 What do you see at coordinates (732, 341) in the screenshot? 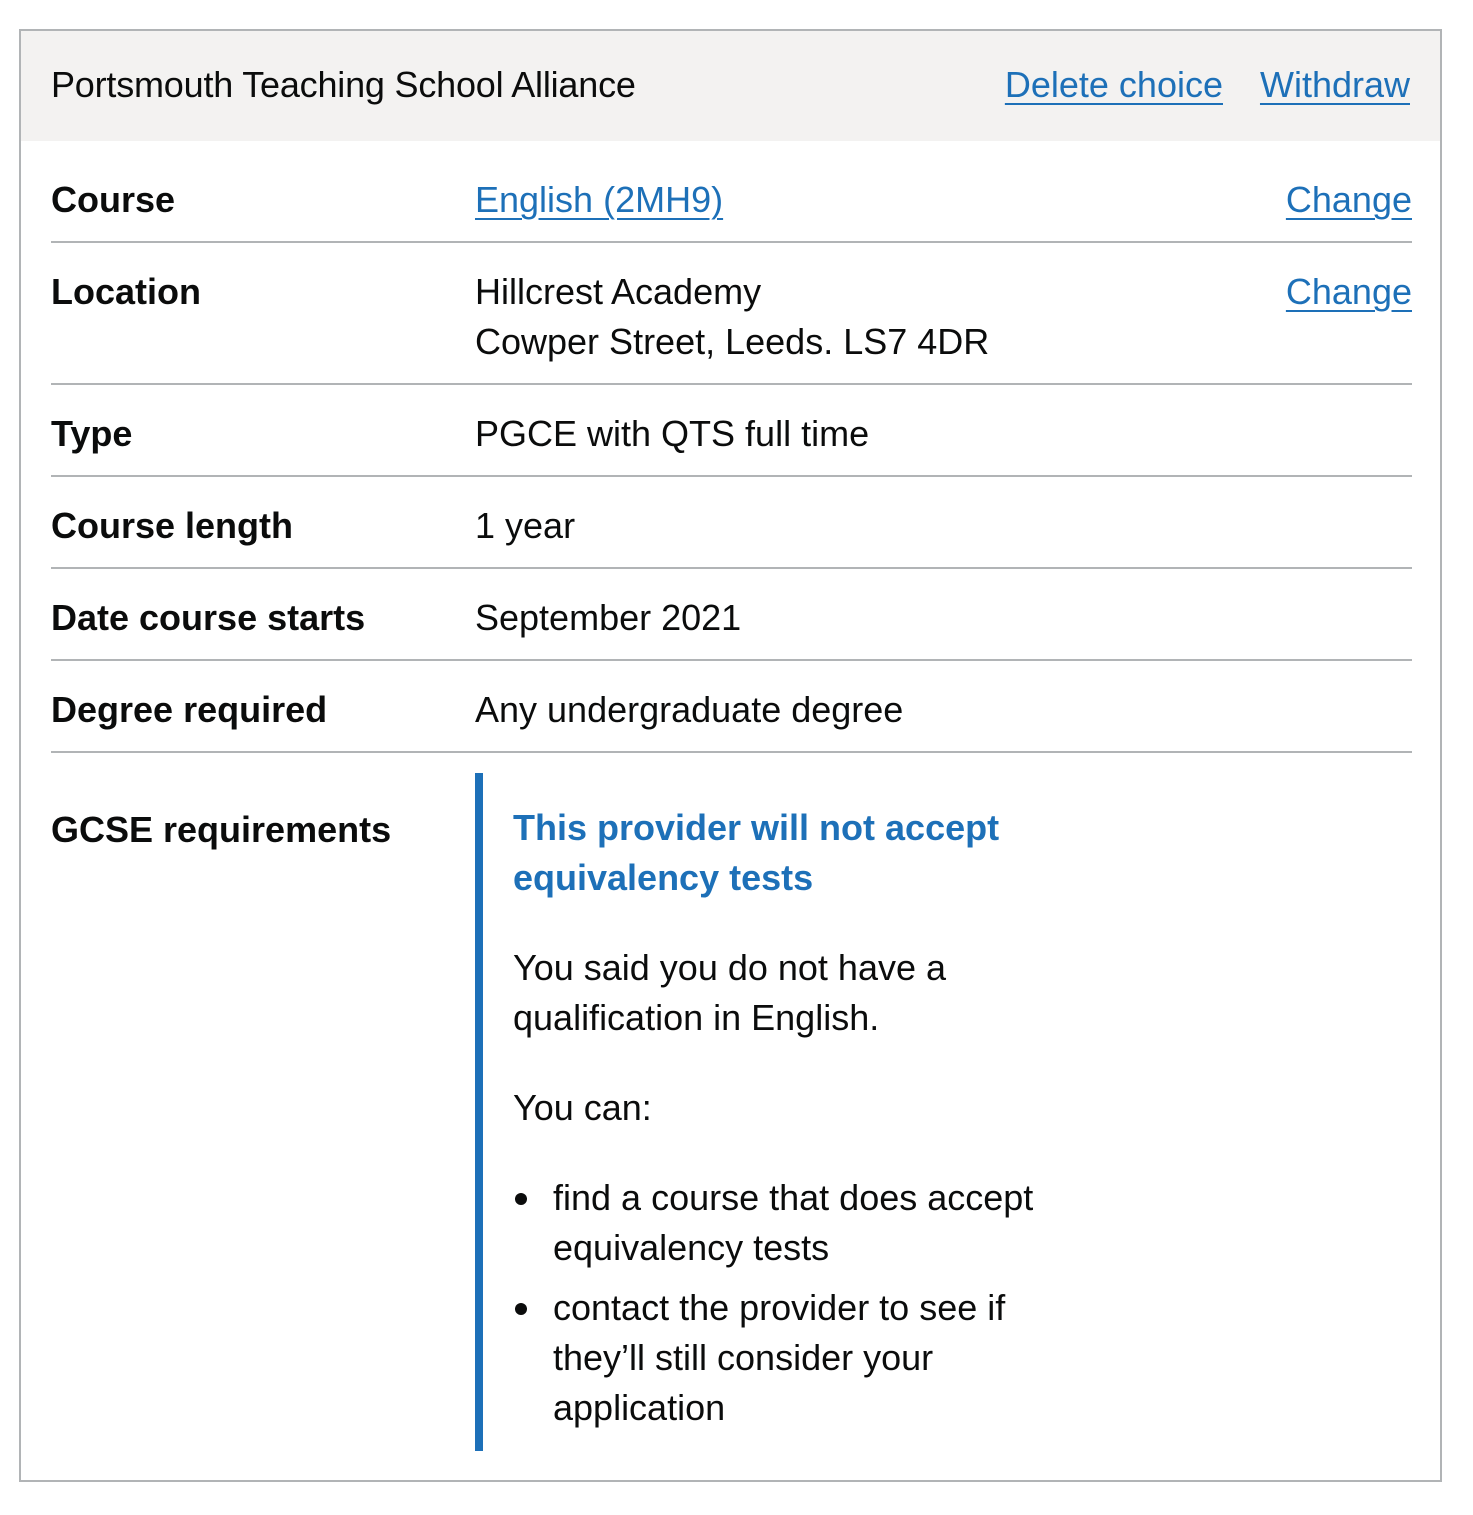
I see `location-address: Cowper Street, Leeds. LS7 4DR` at bounding box center [732, 341].